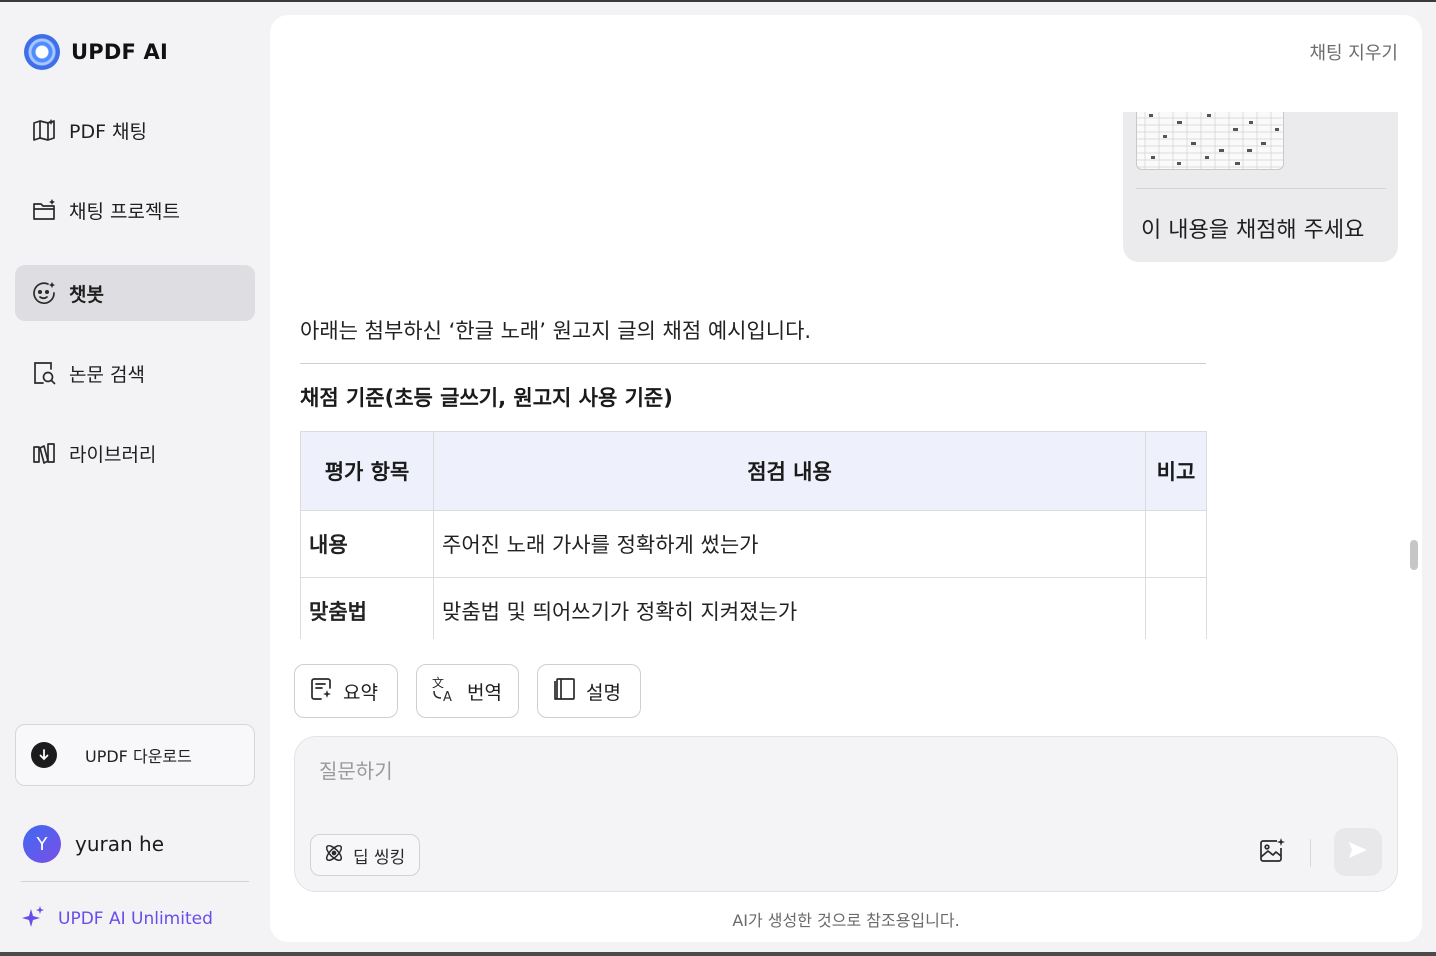 This screenshot has height=956, width=1436. I want to click on download-arrow-icon, so click(44, 755).